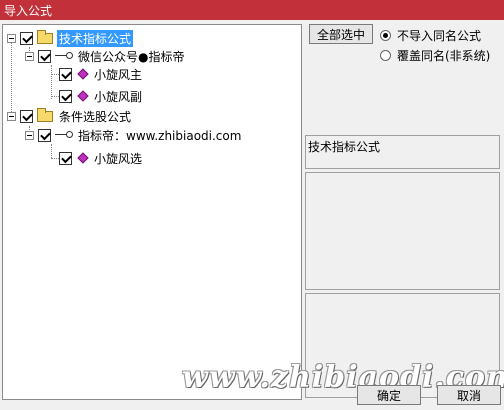 This screenshot has width=504, height=410. I want to click on ok-button: 确定, so click(389, 395).